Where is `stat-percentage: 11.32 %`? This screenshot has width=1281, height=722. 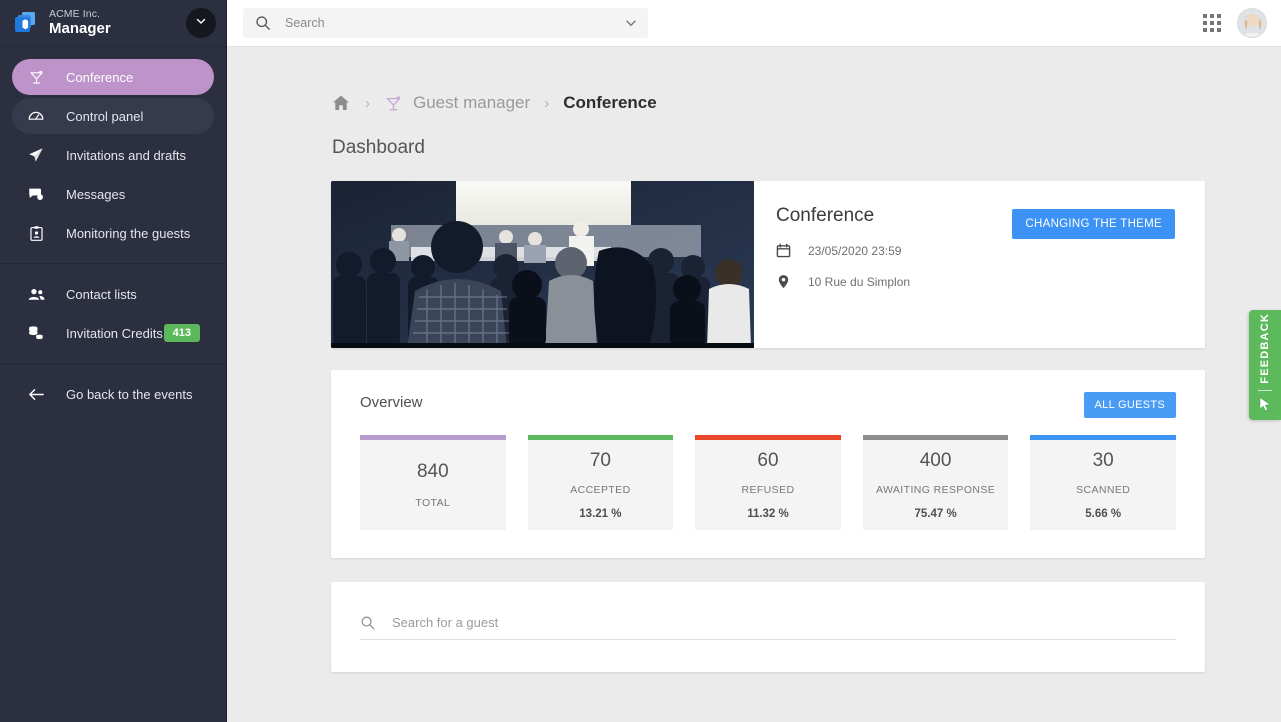
stat-percentage: 11.32 % is located at coordinates (768, 514).